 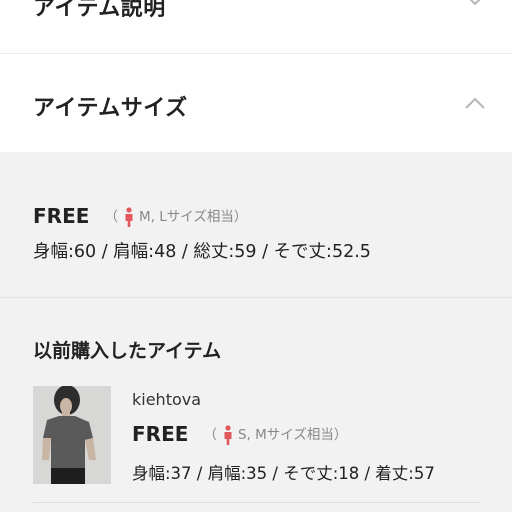 I want to click on item-description-title: アイテム説明, so click(x=99, y=10).